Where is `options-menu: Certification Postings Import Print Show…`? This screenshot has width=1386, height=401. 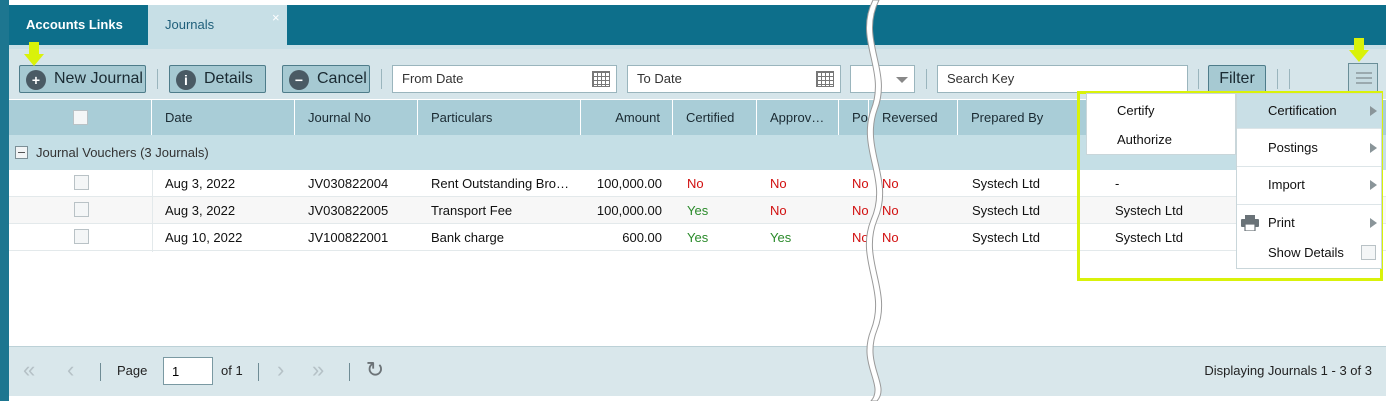
options-menu: Certification Postings Import Print Show… is located at coordinates (1309, 181).